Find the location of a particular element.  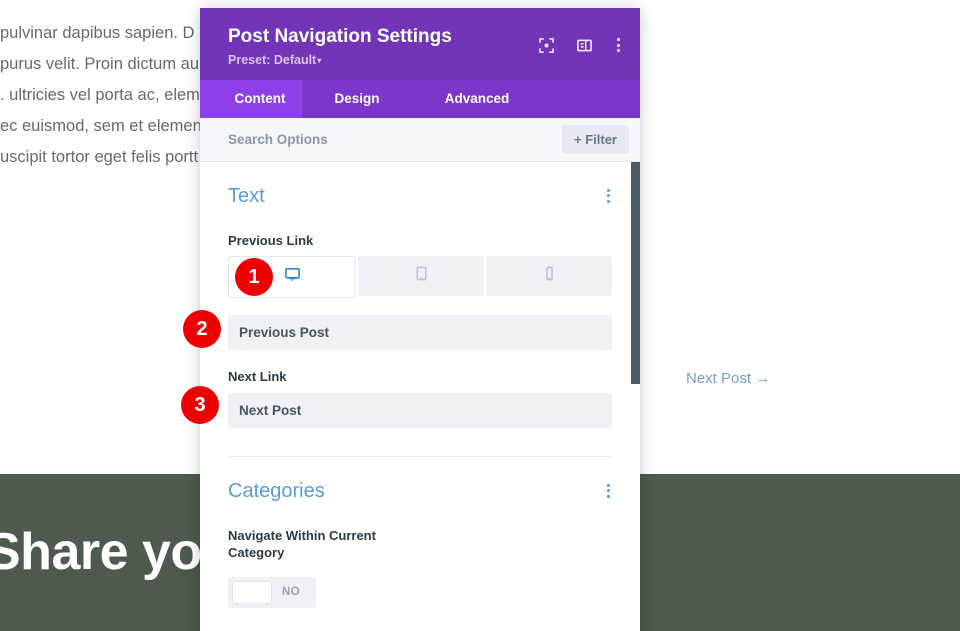

search-input is located at coordinates (395, 139).